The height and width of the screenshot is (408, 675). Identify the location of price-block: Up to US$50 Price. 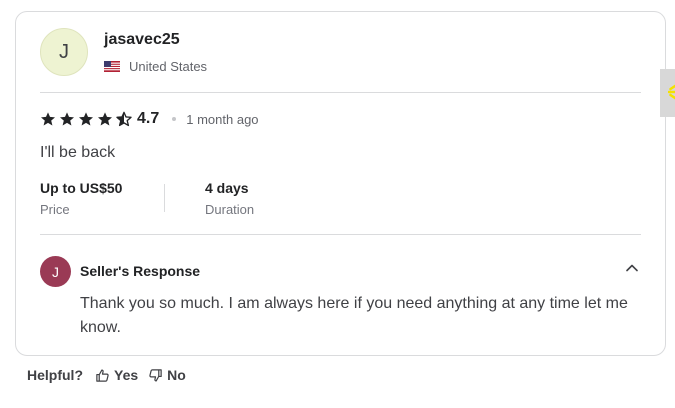
(81, 198).